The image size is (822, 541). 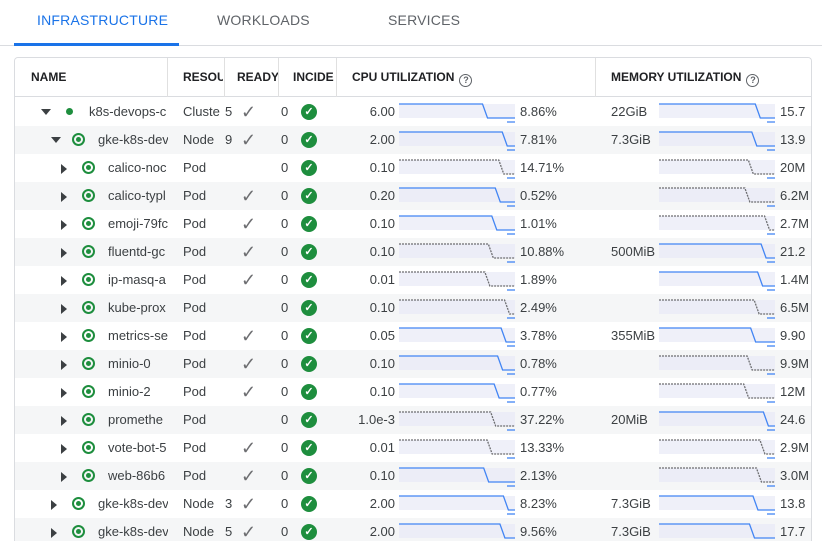 I want to click on header-ready: READY, so click(x=258, y=77).